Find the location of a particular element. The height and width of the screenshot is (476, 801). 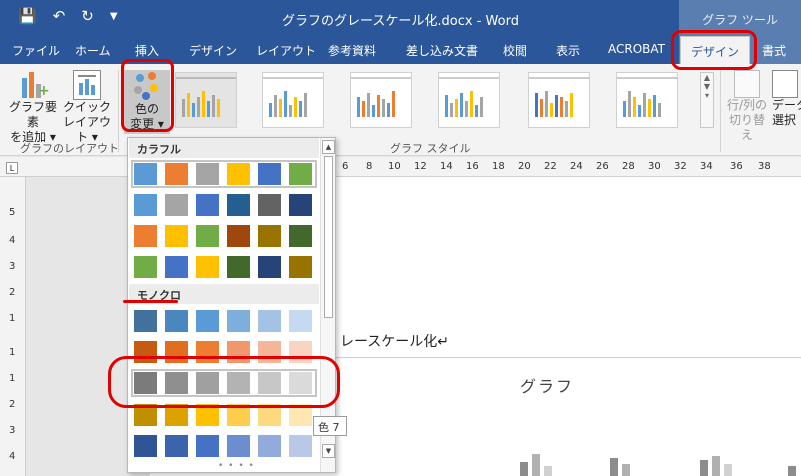

tab-view: 表示 is located at coordinates (568, 50).